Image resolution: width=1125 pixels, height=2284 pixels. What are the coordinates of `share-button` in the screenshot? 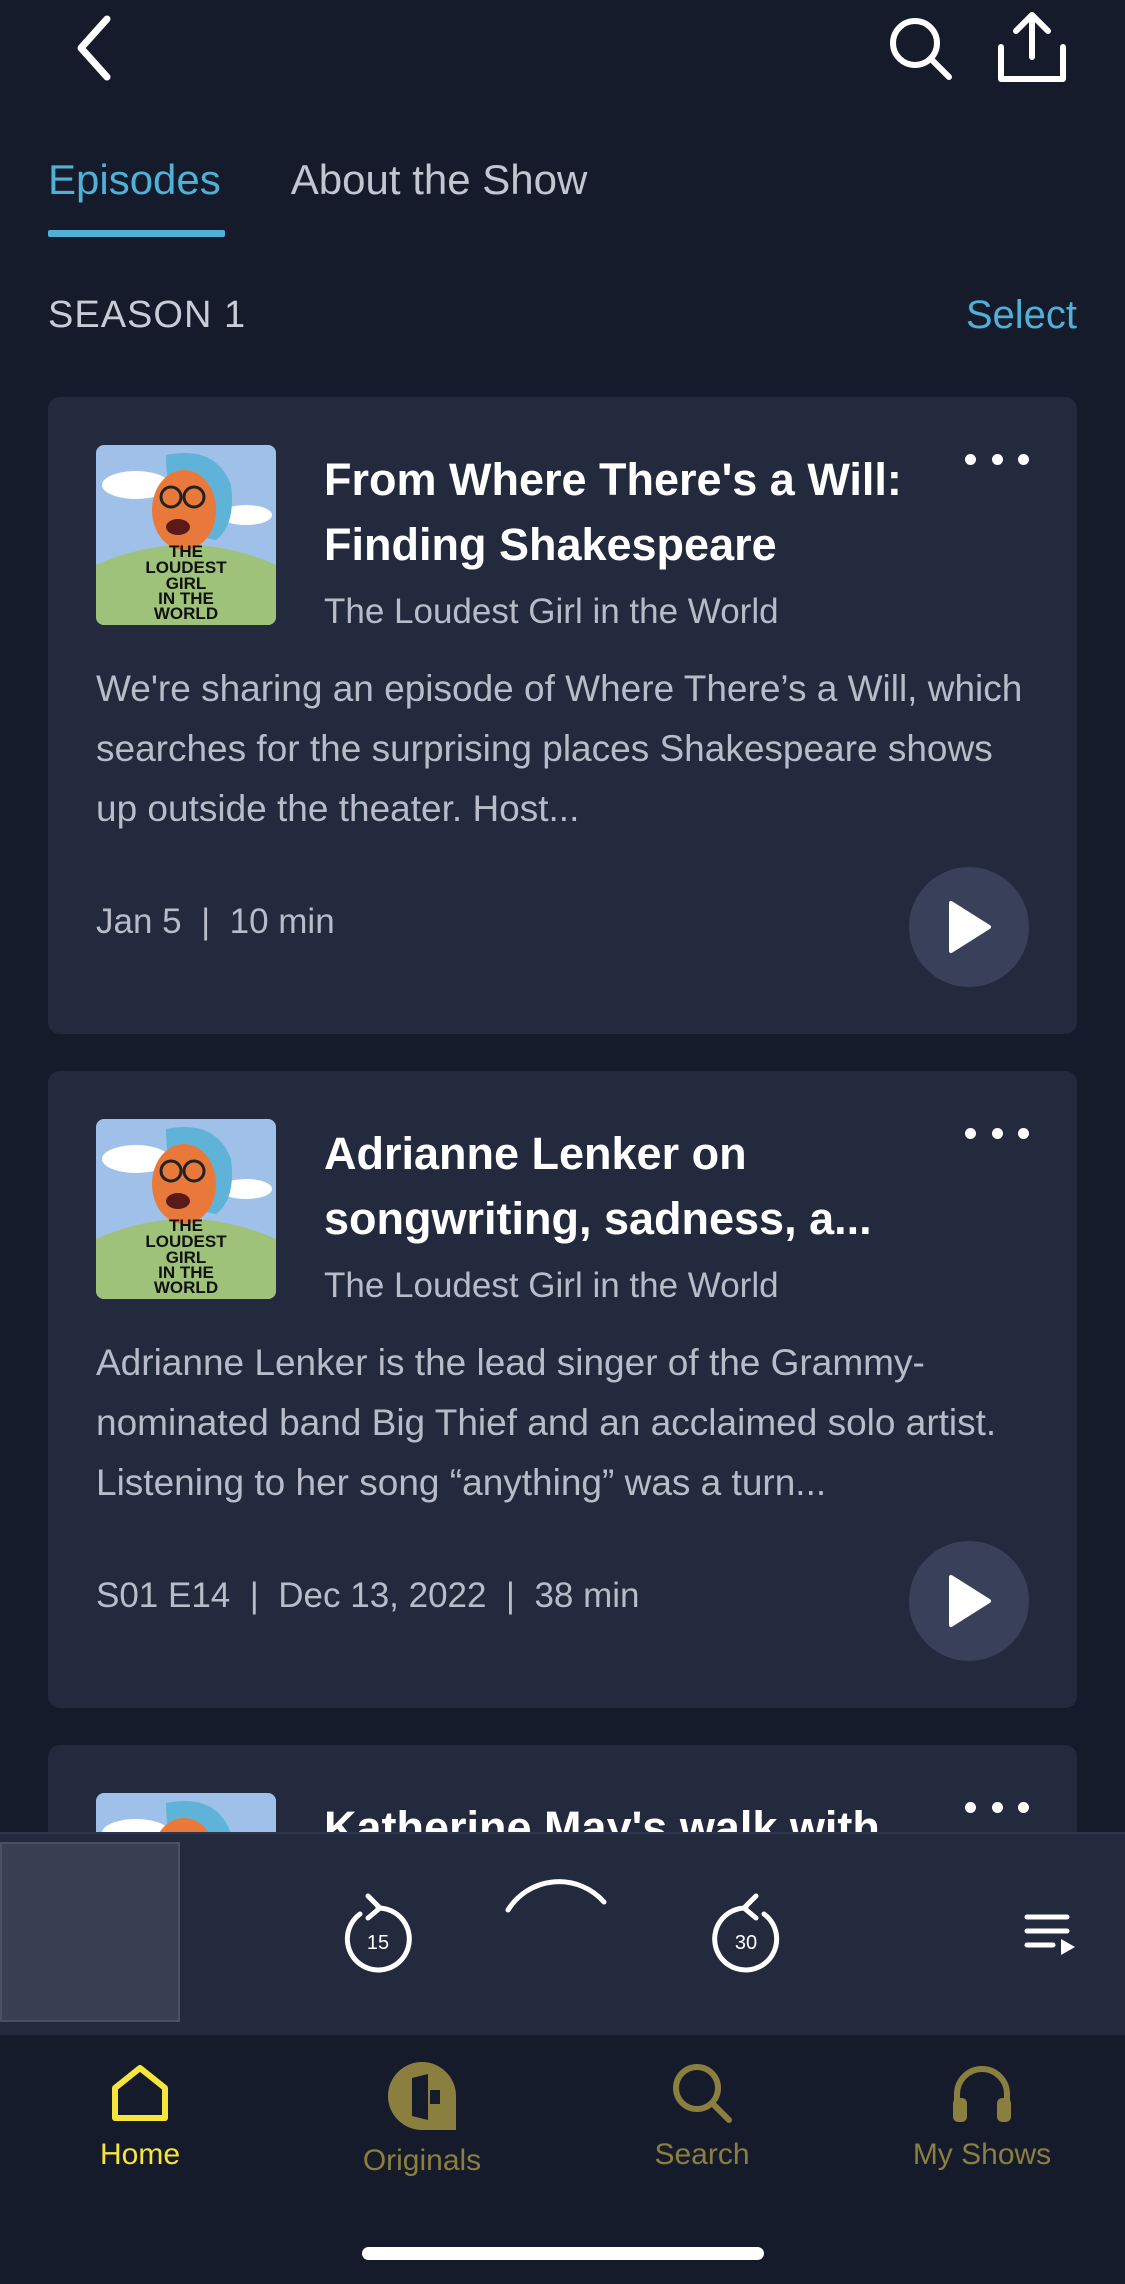 It's located at (1032, 47).